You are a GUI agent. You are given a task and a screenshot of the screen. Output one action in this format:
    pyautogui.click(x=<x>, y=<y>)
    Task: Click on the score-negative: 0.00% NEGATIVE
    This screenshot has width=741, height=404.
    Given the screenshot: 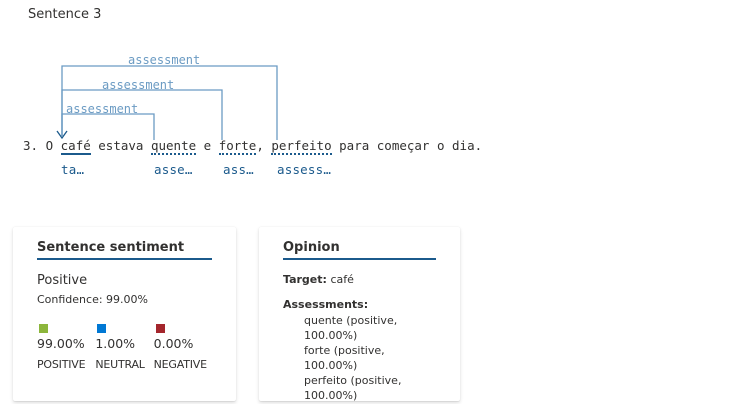 What is the action you would take?
    pyautogui.click(x=183, y=347)
    